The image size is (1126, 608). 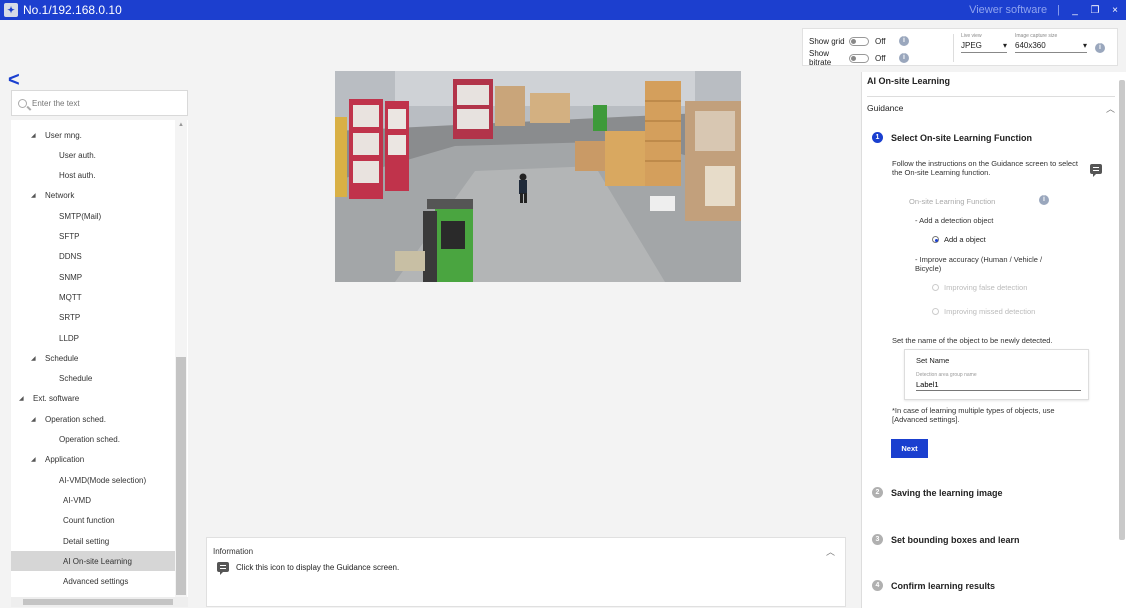 I want to click on show-grid-state: Off, so click(x=880, y=41).